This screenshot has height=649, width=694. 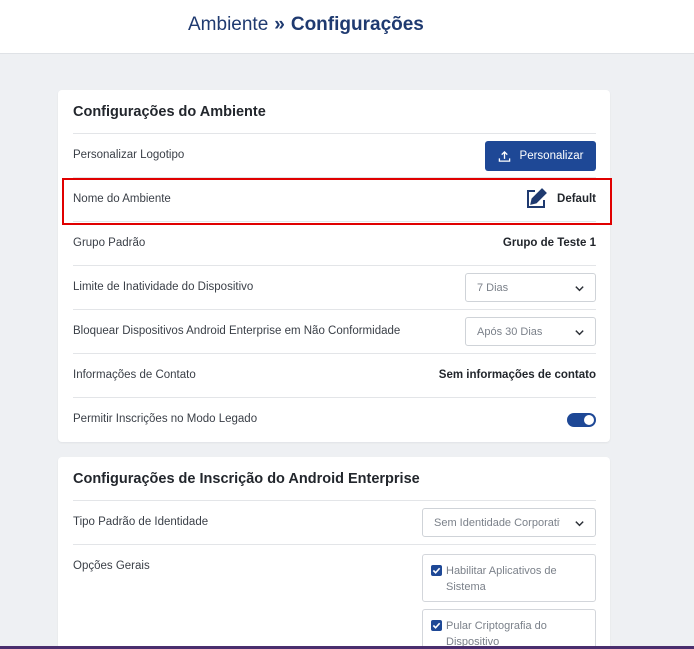 What do you see at coordinates (517, 375) in the screenshot?
I see `contact-info-value: Sem informações de contato` at bounding box center [517, 375].